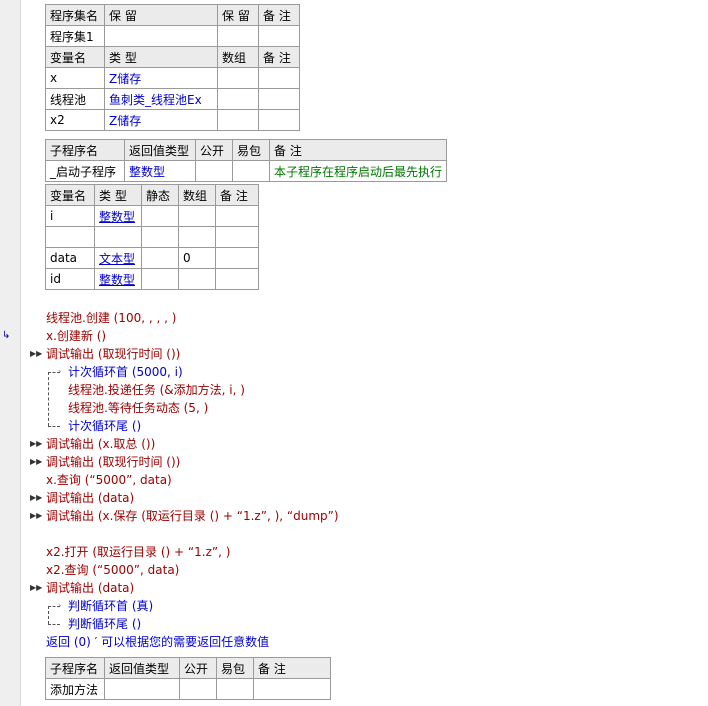 The height and width of the screenshot is (706, 708). What do you see at coordinates (10, 353) in the screenshot?
I see `editor-gutter` at bounding box center [10, 353].